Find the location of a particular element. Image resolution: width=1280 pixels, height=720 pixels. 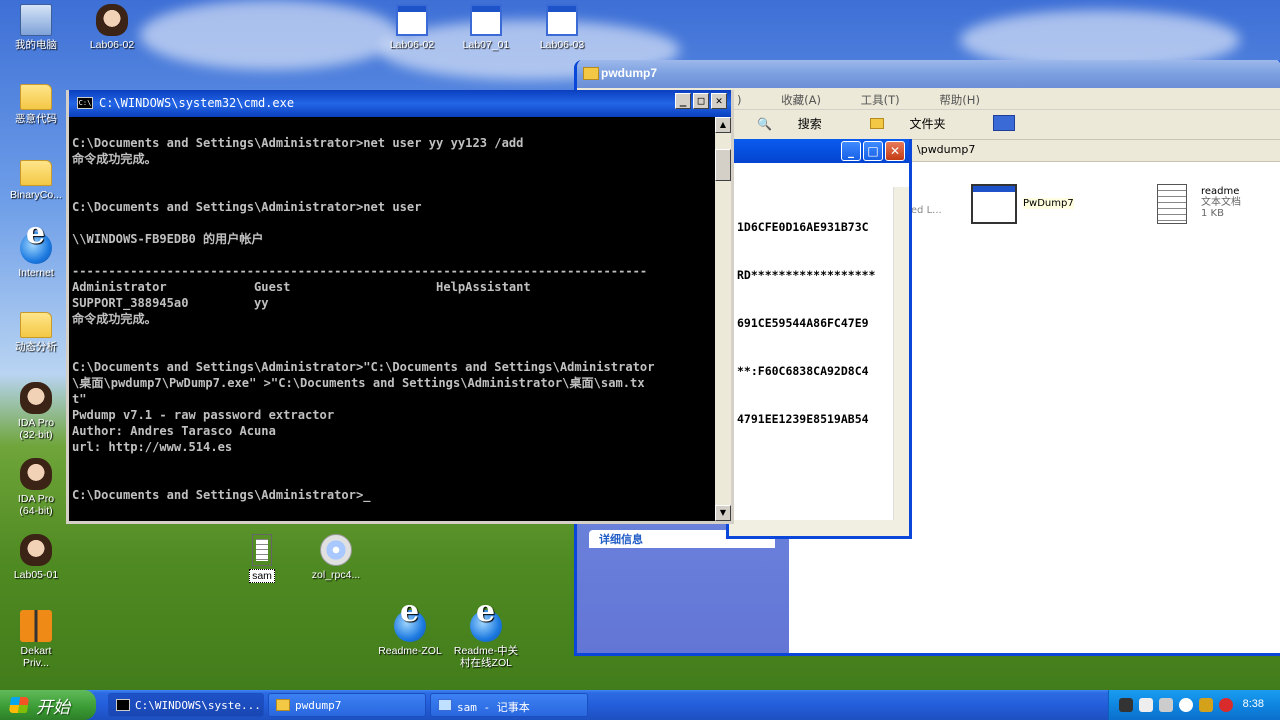

notepad-horizontal-scrollbar is located at coordinates (819, 528).